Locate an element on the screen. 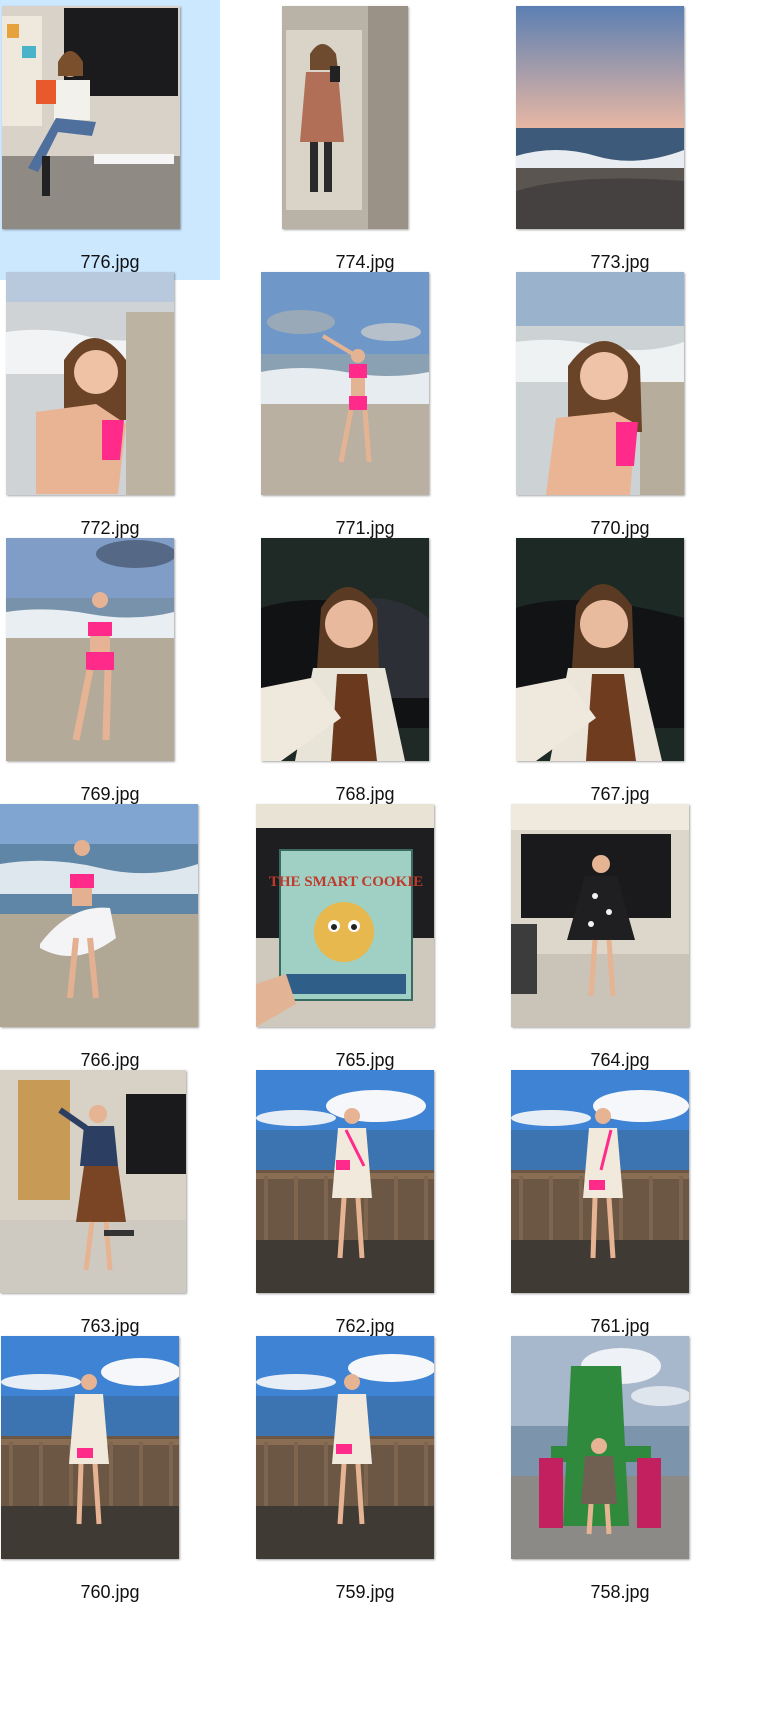 Image resolution: width=765 pixels, height=1710 pixels. file-tile: 766.jpg is located at coordinates (110, 938).